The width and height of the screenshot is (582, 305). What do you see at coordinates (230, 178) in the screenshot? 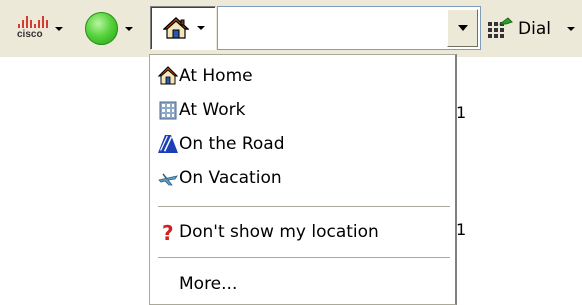
I see `menu-item-label: On Vacation` at bounding box center [230, 178].